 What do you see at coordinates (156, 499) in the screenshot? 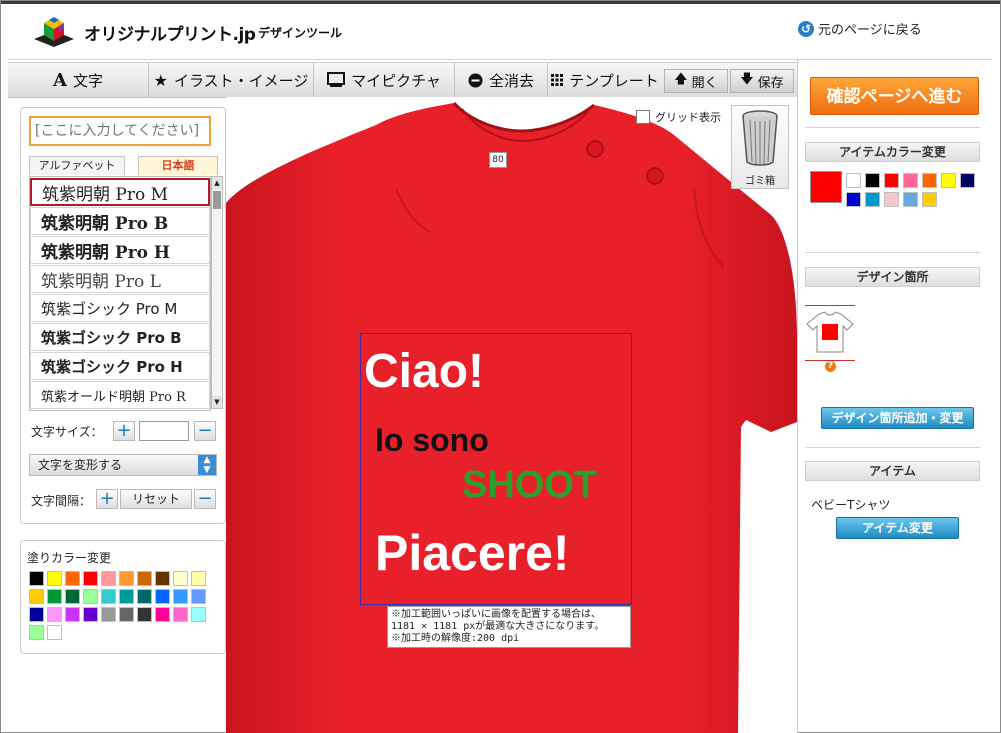
I see `spacing-reset-button: リセット` at bounding box center [156, 499].